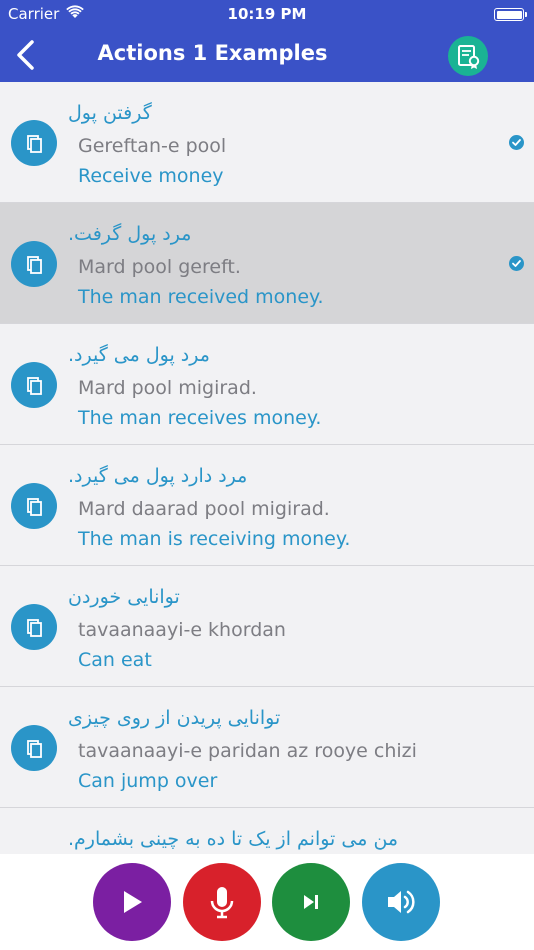  Describe the element at coordinates (204, 509) in the screenshot. I see `transliteration-text: Mard daarad pool migirad.` at that location.